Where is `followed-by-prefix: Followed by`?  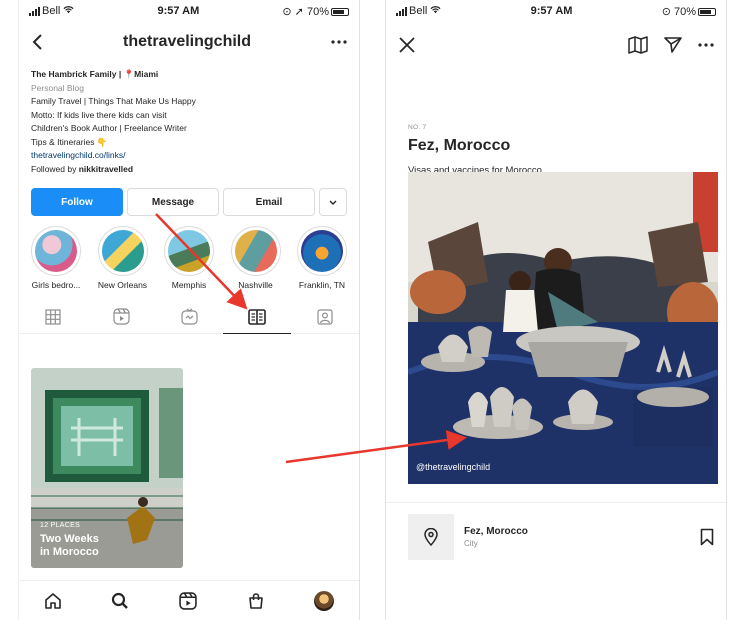
followed-by-prefix: Followed by is located at coordinates (55, 168).